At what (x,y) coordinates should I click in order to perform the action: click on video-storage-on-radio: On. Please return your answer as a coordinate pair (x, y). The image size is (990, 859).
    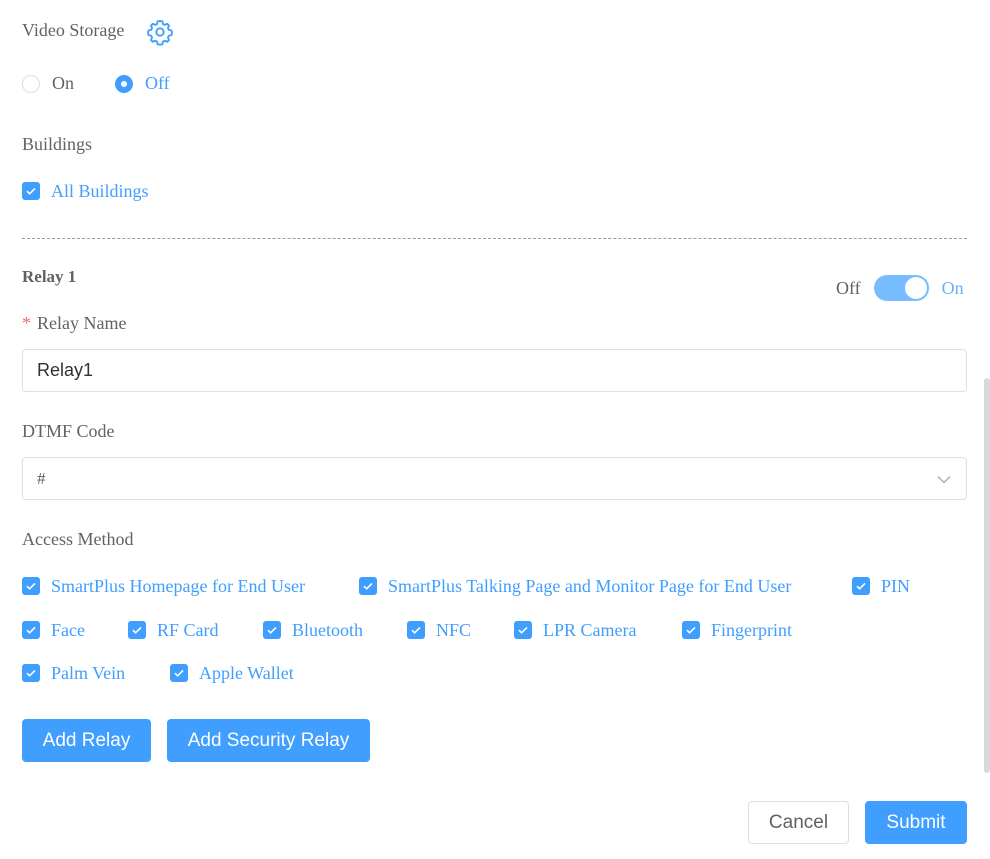
    Looking at the image, I should click on (48, 83).